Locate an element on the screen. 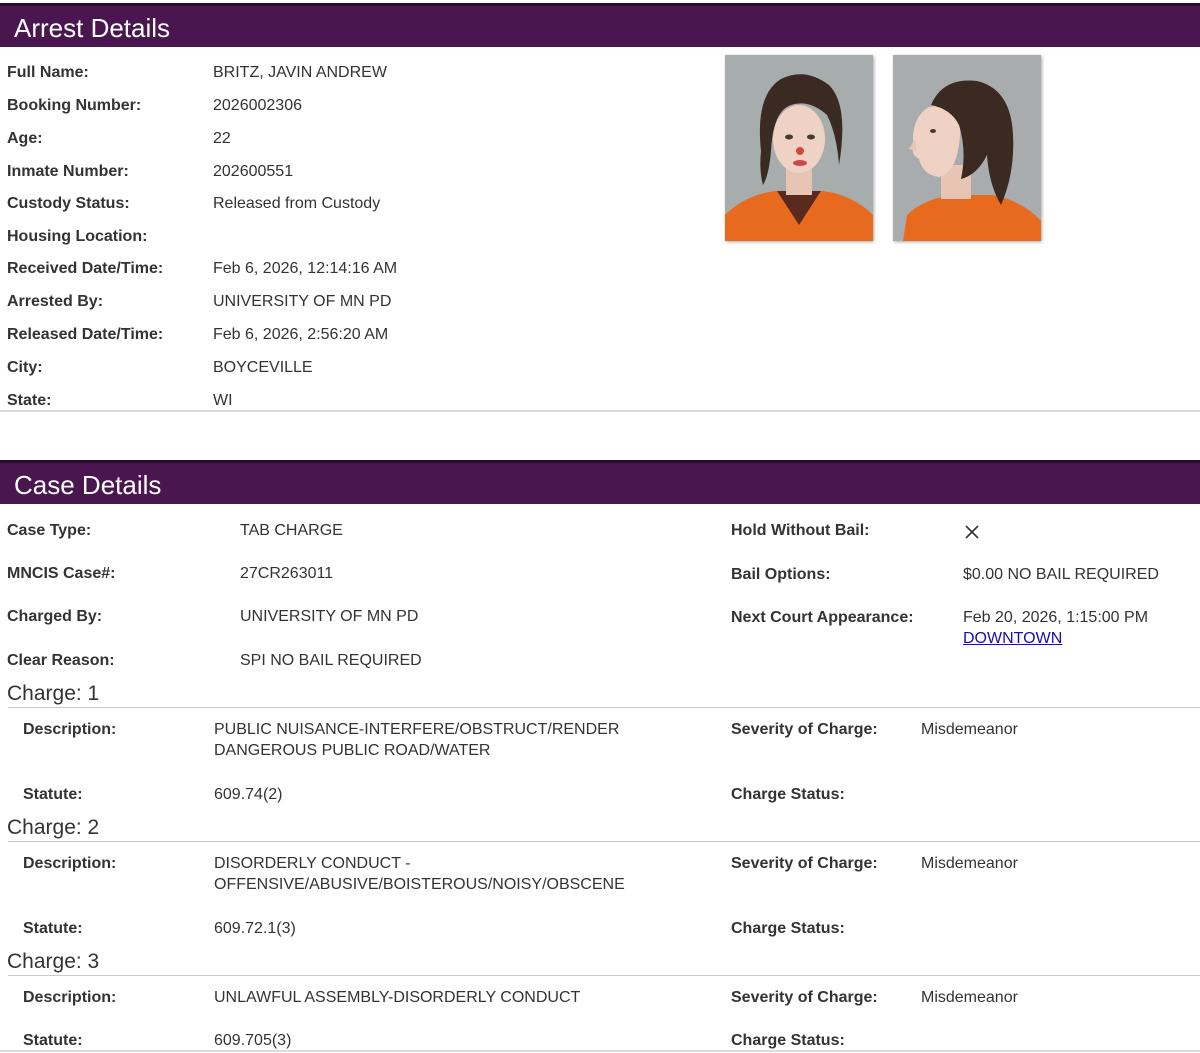  court-location-link: DOWNTOWN is located at coordinates (1012, 639).